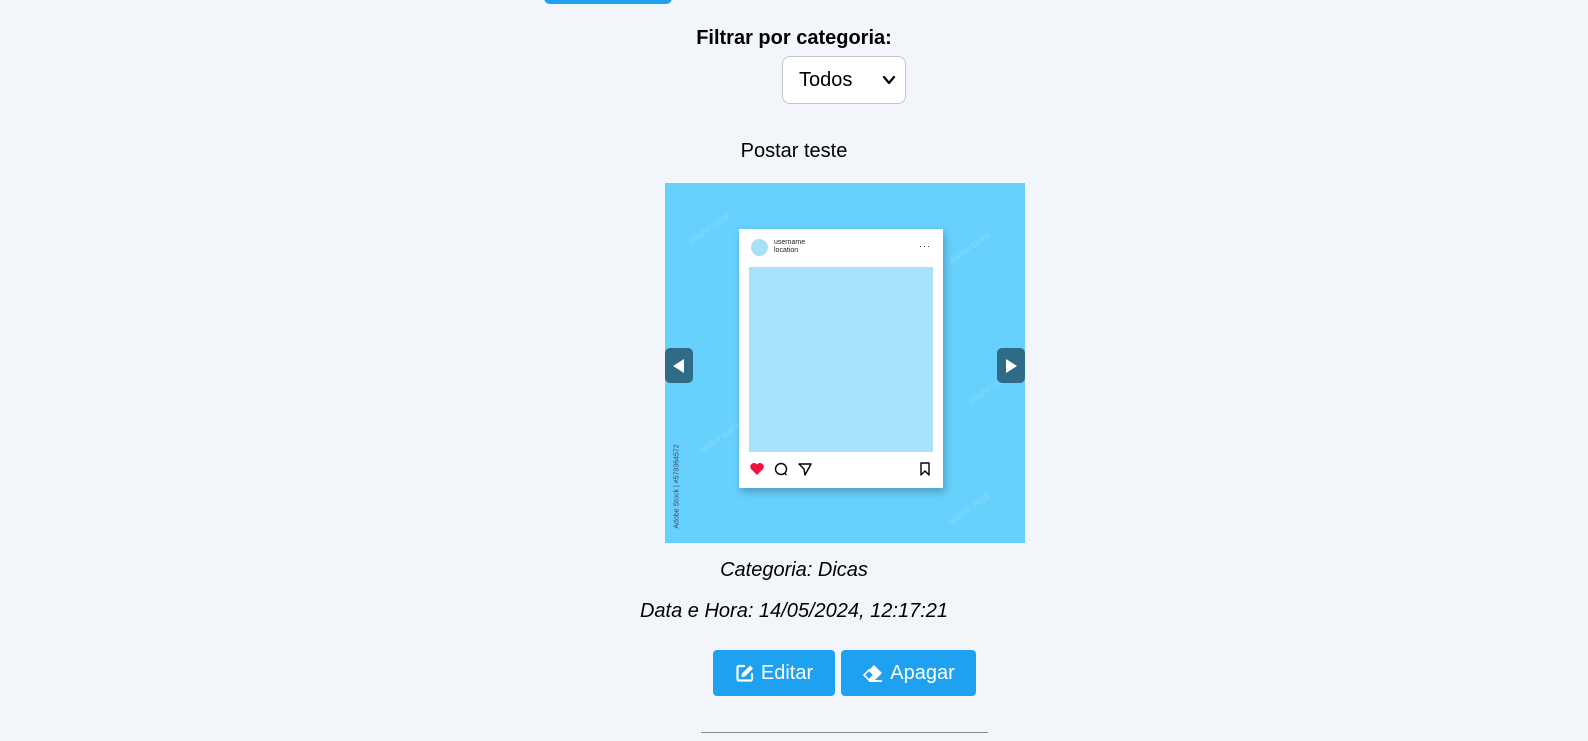 The height and width of the screenshot is (741, 1588). I want to click on card-location: location, so click(786, 250).